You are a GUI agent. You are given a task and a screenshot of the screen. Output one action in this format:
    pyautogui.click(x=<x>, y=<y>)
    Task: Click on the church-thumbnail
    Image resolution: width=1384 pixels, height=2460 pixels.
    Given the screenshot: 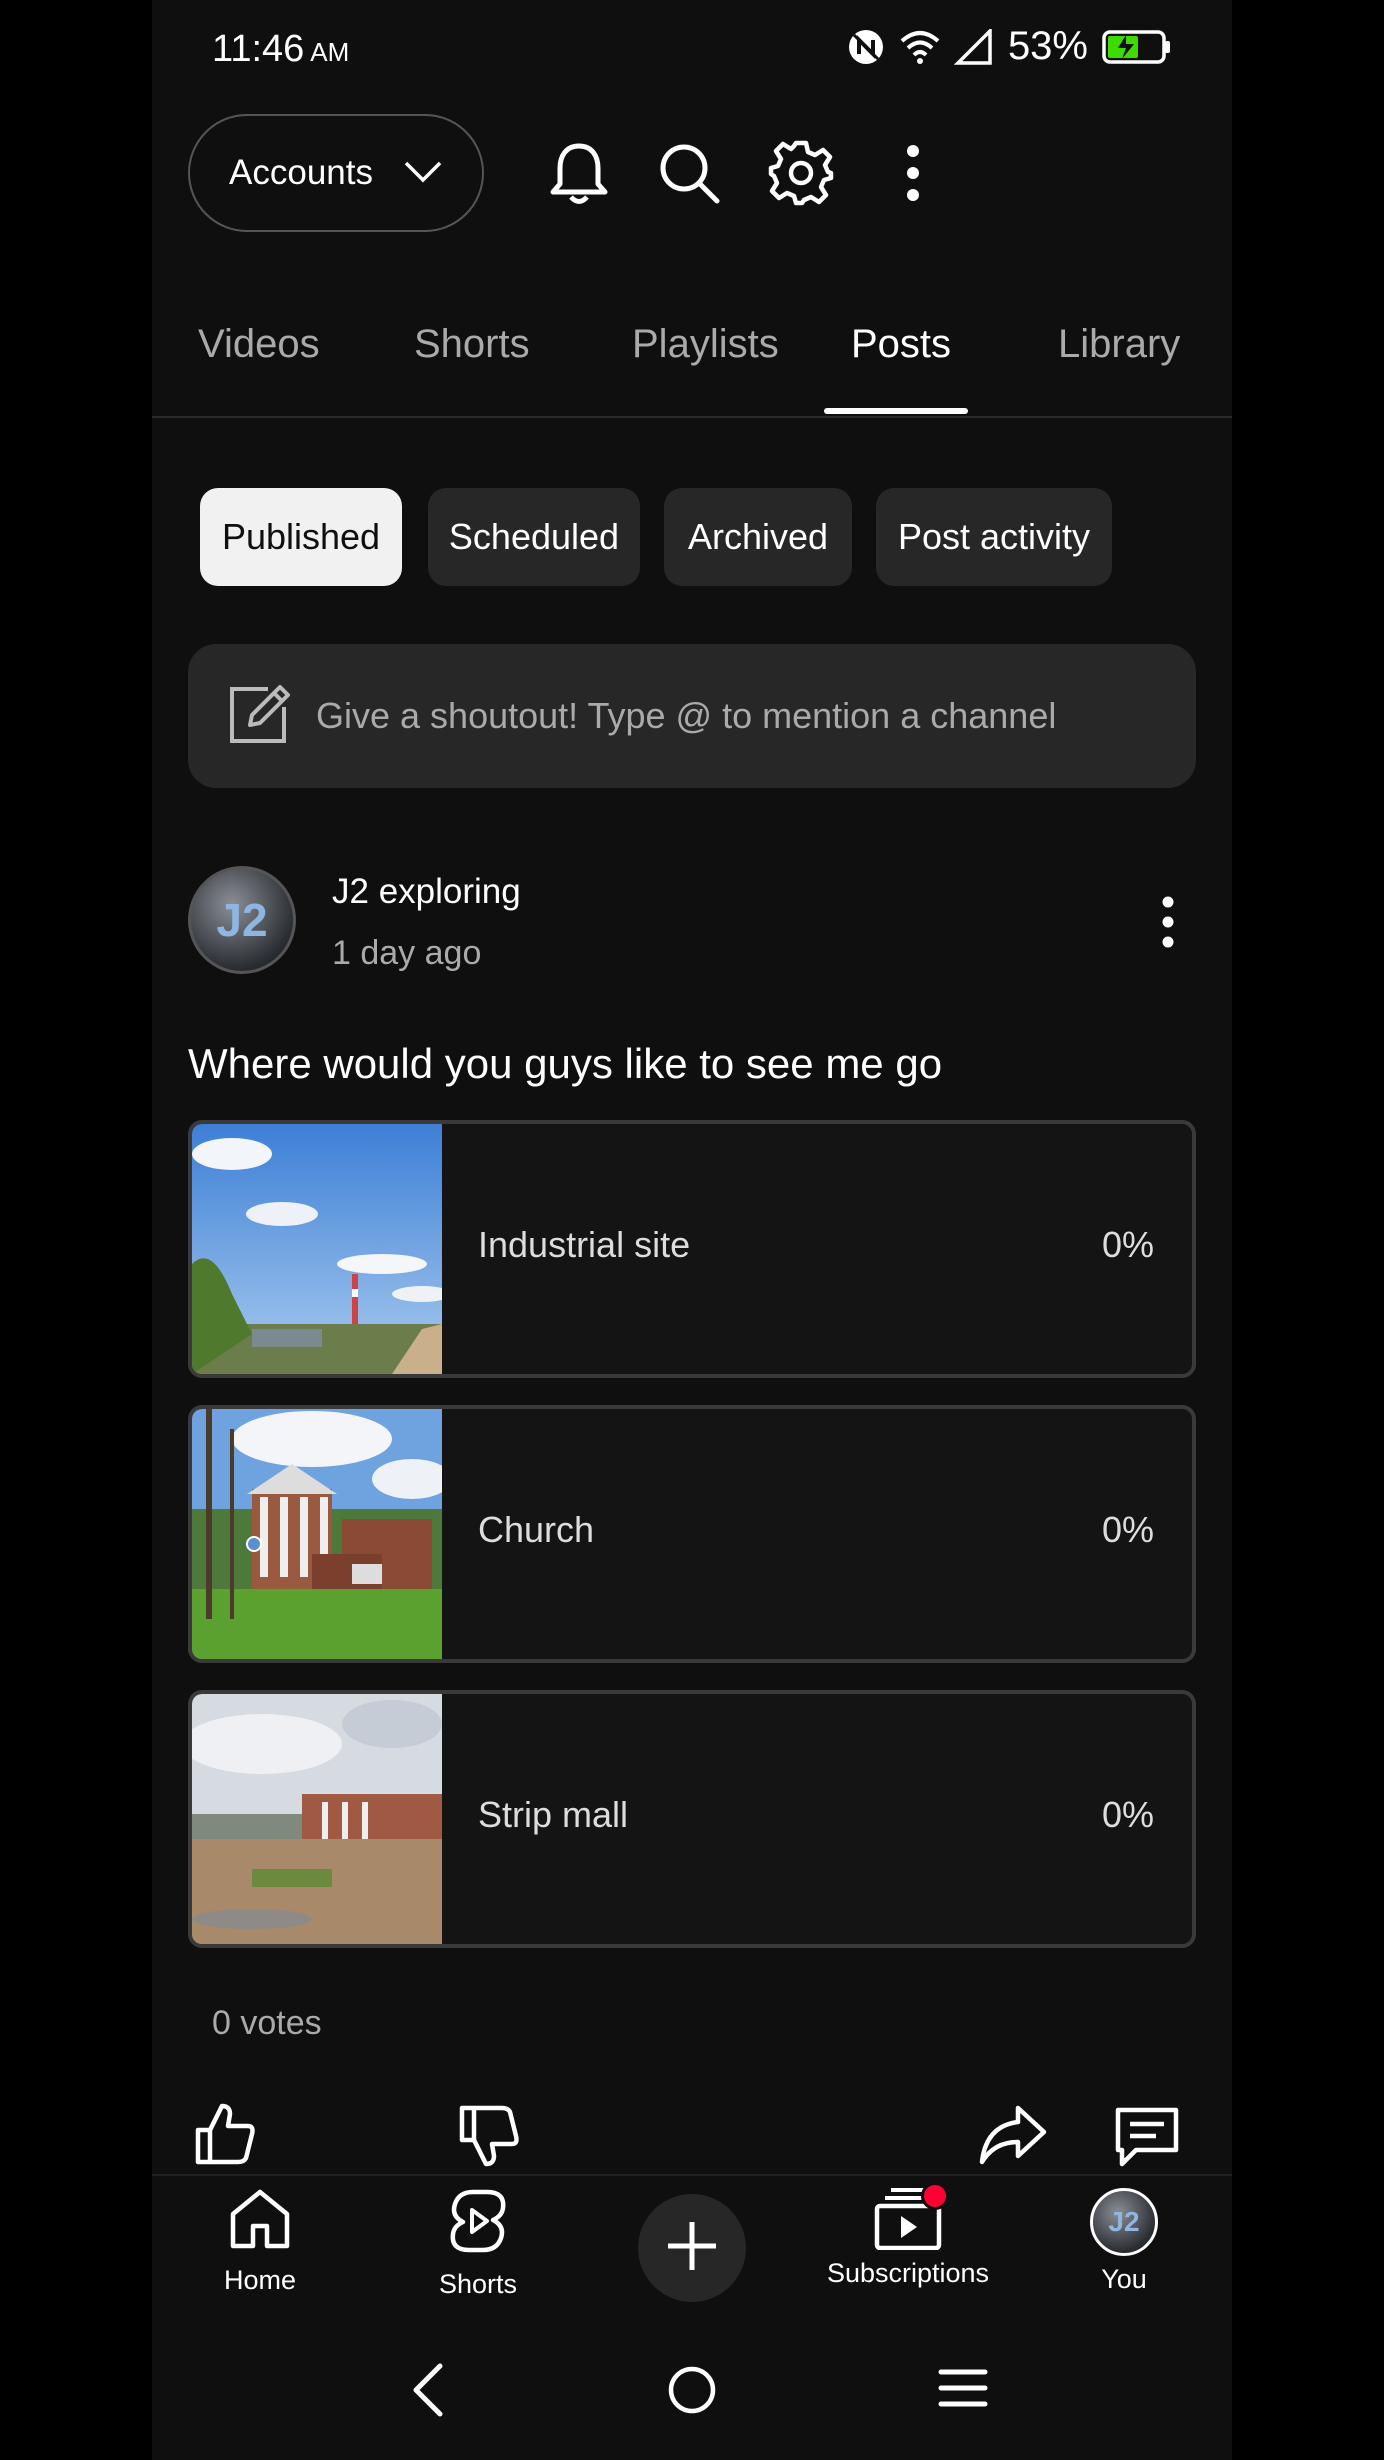 What is the action you would take?
    pyautogui.click(x=317, y=1534)
    